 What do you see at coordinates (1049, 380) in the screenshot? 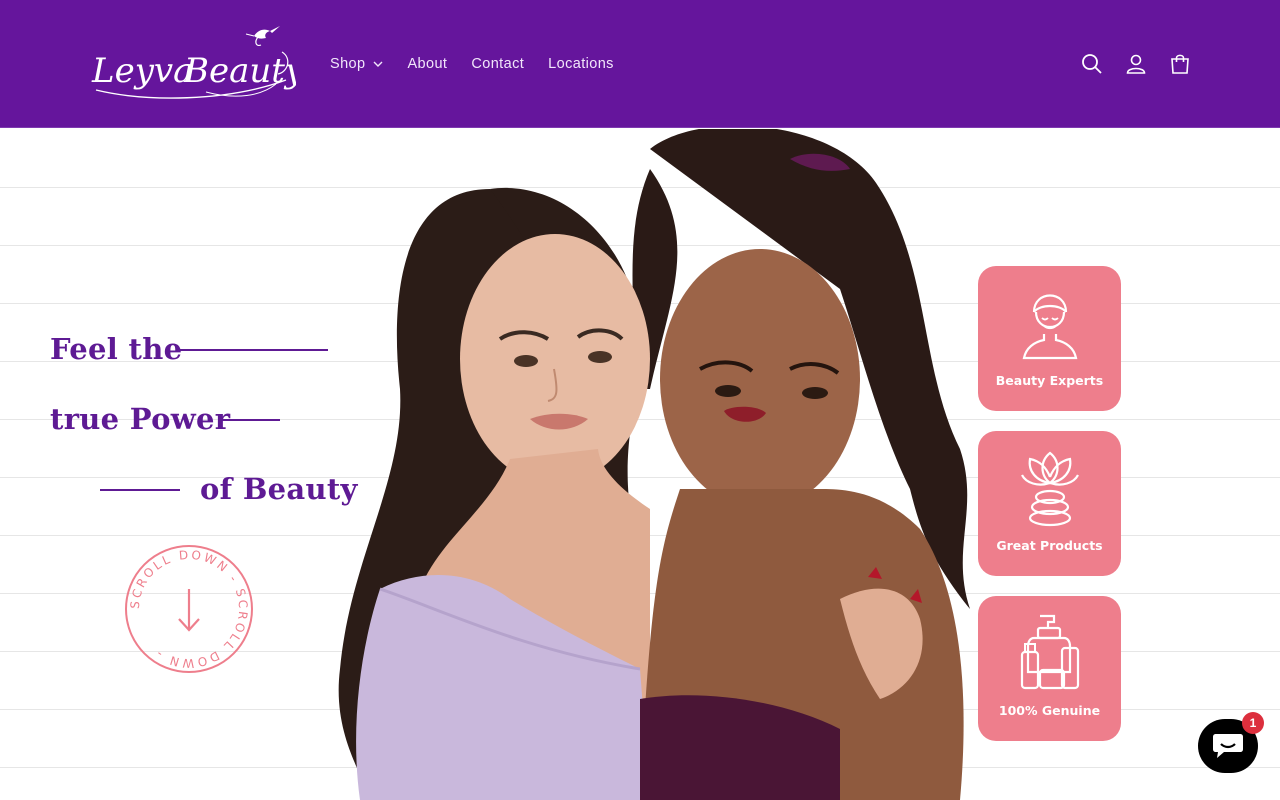
I see `feature-label: Beauty Experts` at bounding box center [1049, 380].